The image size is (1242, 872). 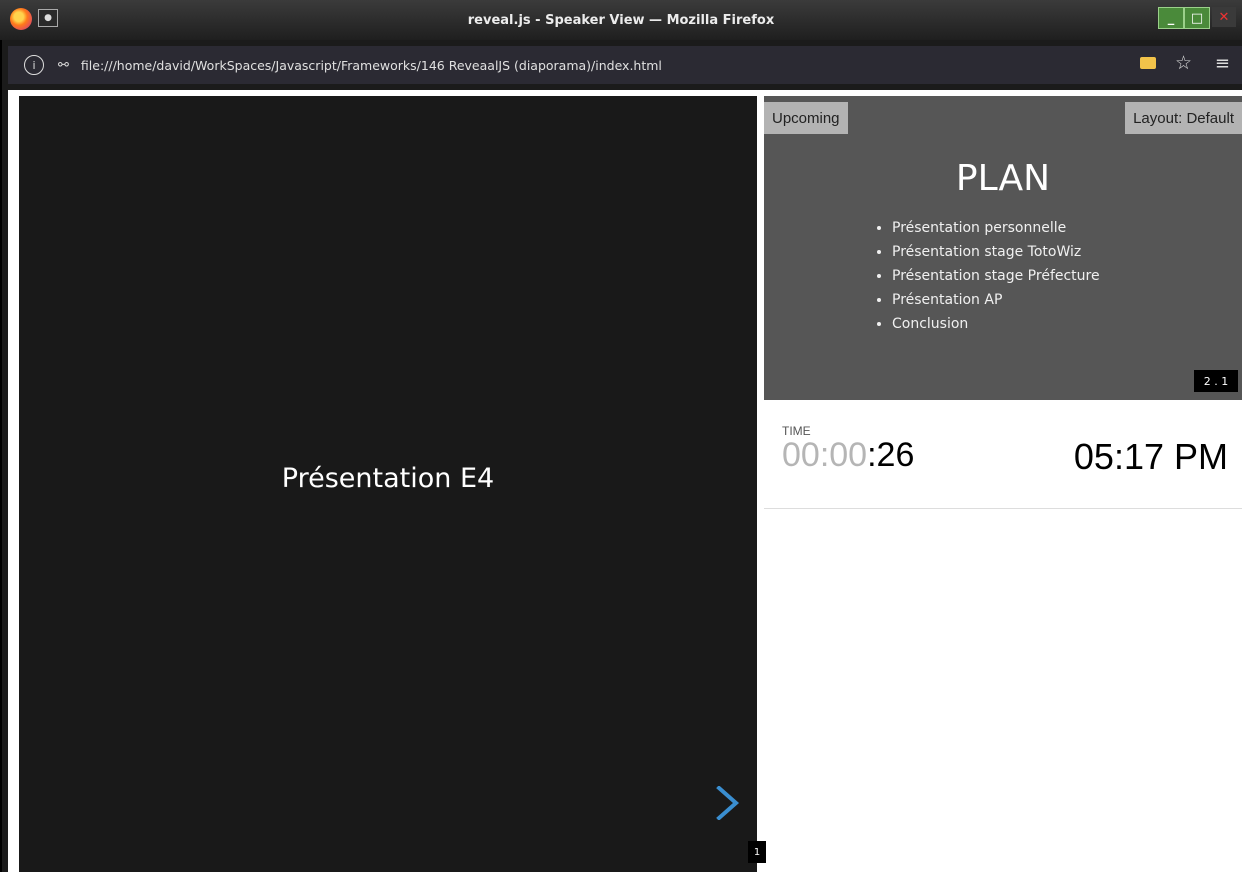 I want to click on hamburger-menu-icon: ≡, so click(x=1222, y=63).